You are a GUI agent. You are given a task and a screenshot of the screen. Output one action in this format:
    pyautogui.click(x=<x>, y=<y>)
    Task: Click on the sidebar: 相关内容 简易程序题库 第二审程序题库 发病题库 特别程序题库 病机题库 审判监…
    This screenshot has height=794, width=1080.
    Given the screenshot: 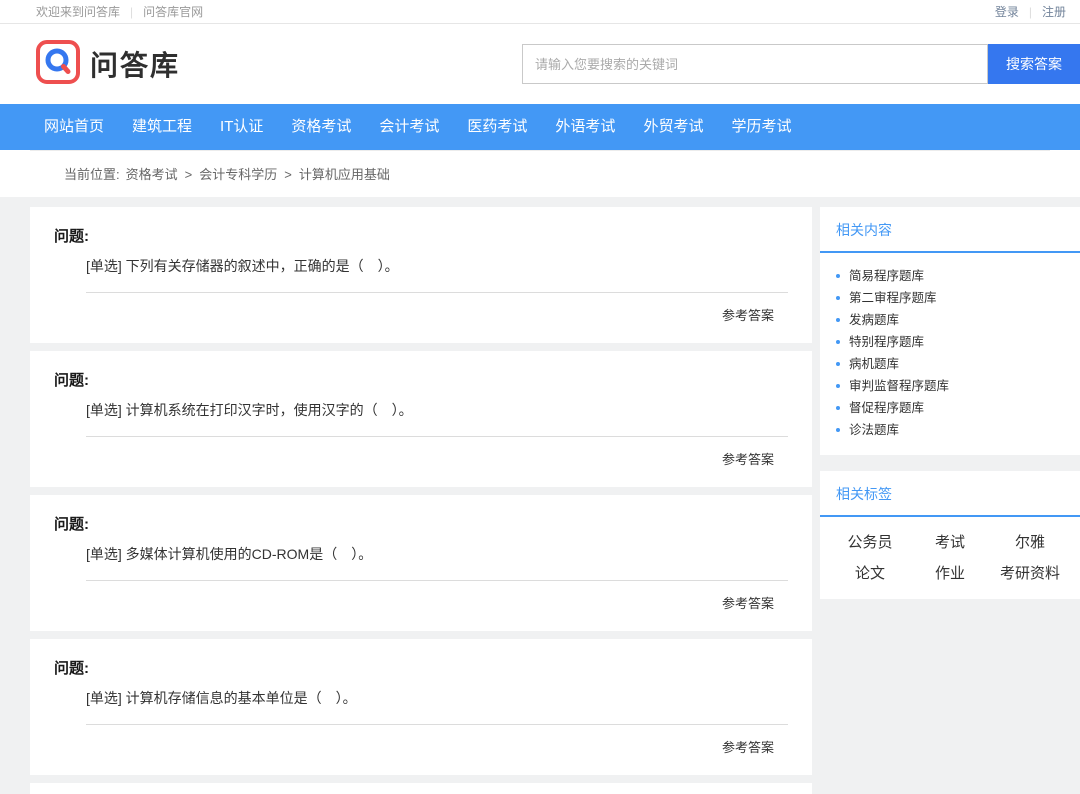 What is the action you would take?
    pyautogui.click(x=950, y=411)
    